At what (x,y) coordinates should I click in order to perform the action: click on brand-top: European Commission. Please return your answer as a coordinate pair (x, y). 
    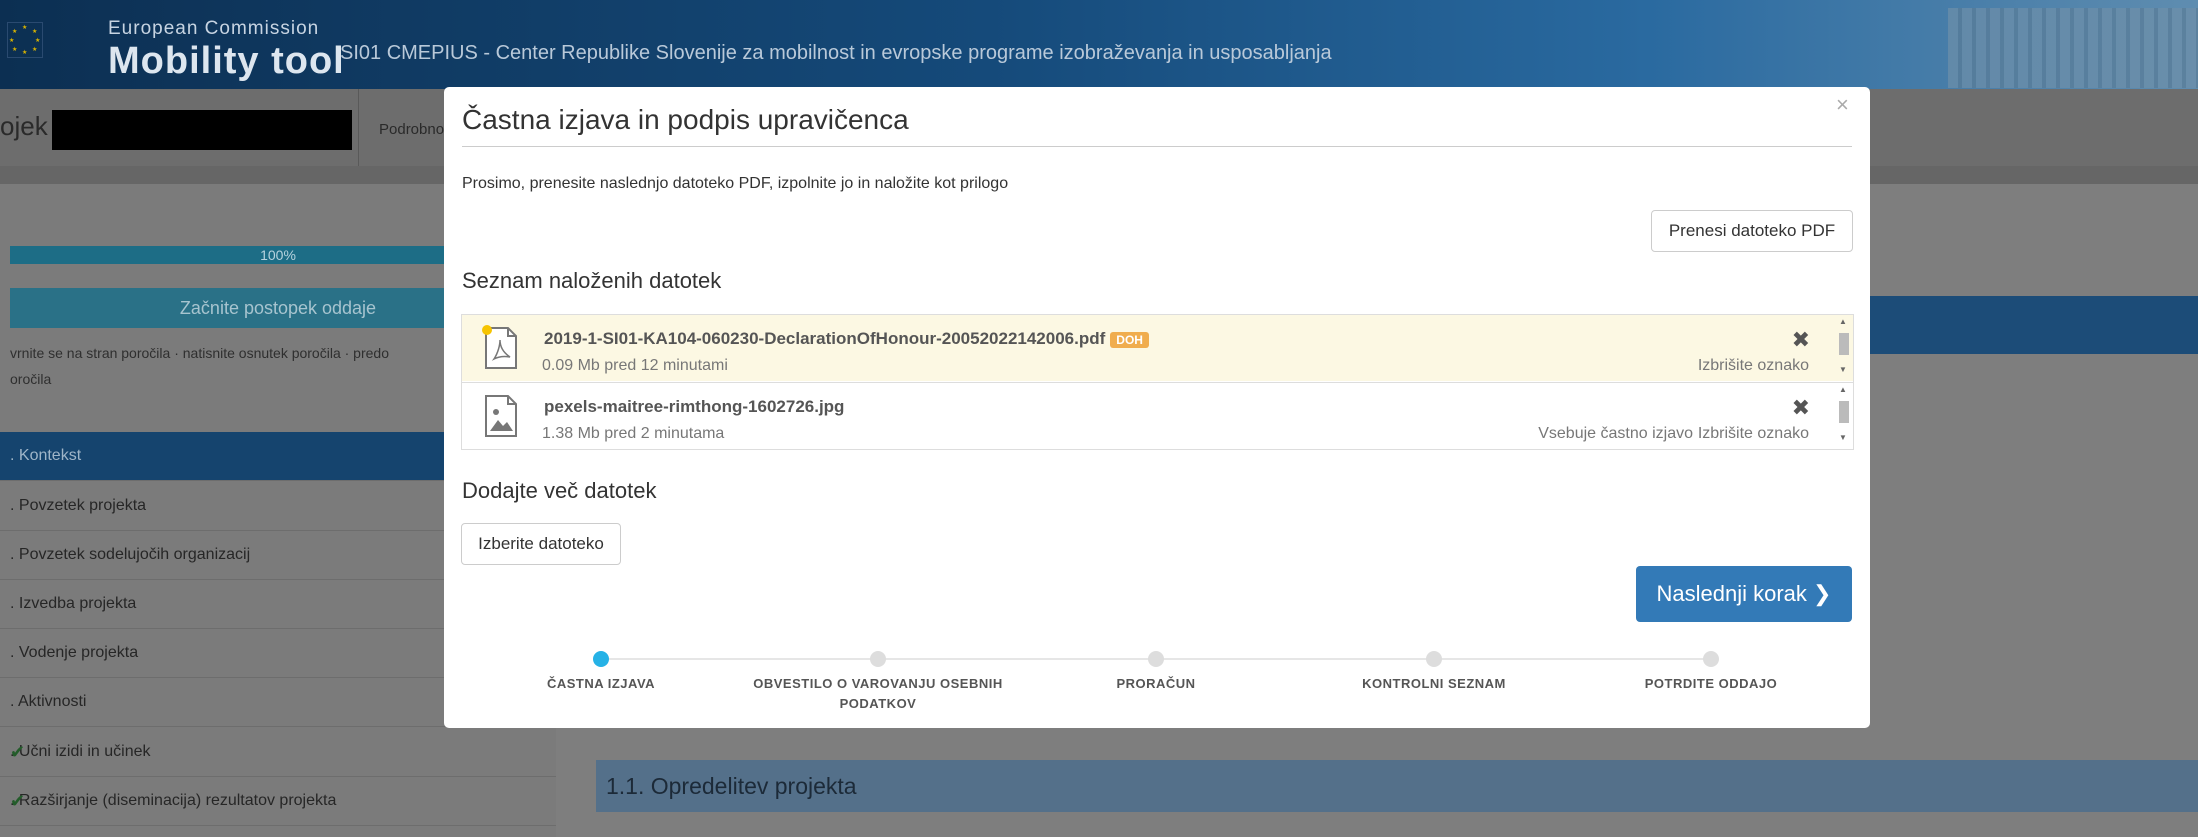
    Looking at the image, I should click on (214, 28).